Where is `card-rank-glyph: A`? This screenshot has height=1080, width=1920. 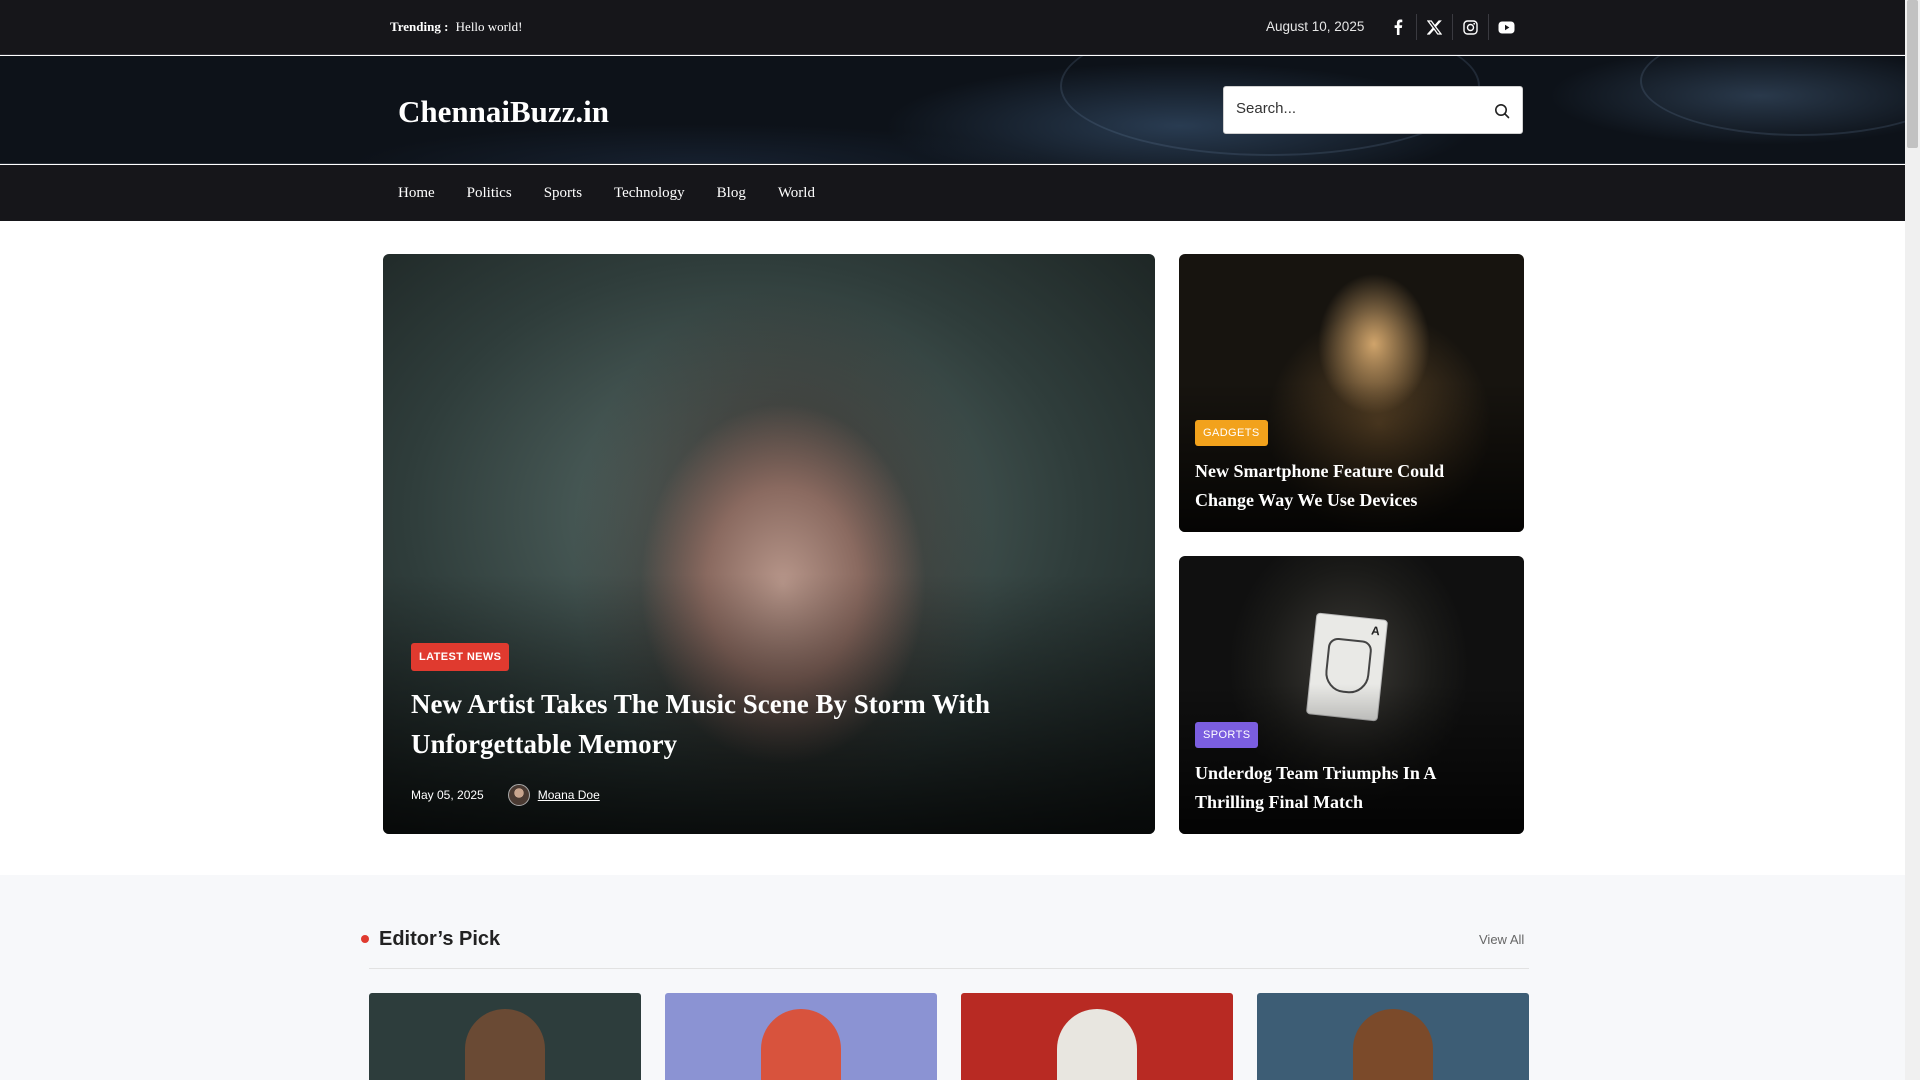
card-rank-glyph: A is located at coordinates (1375, 631).